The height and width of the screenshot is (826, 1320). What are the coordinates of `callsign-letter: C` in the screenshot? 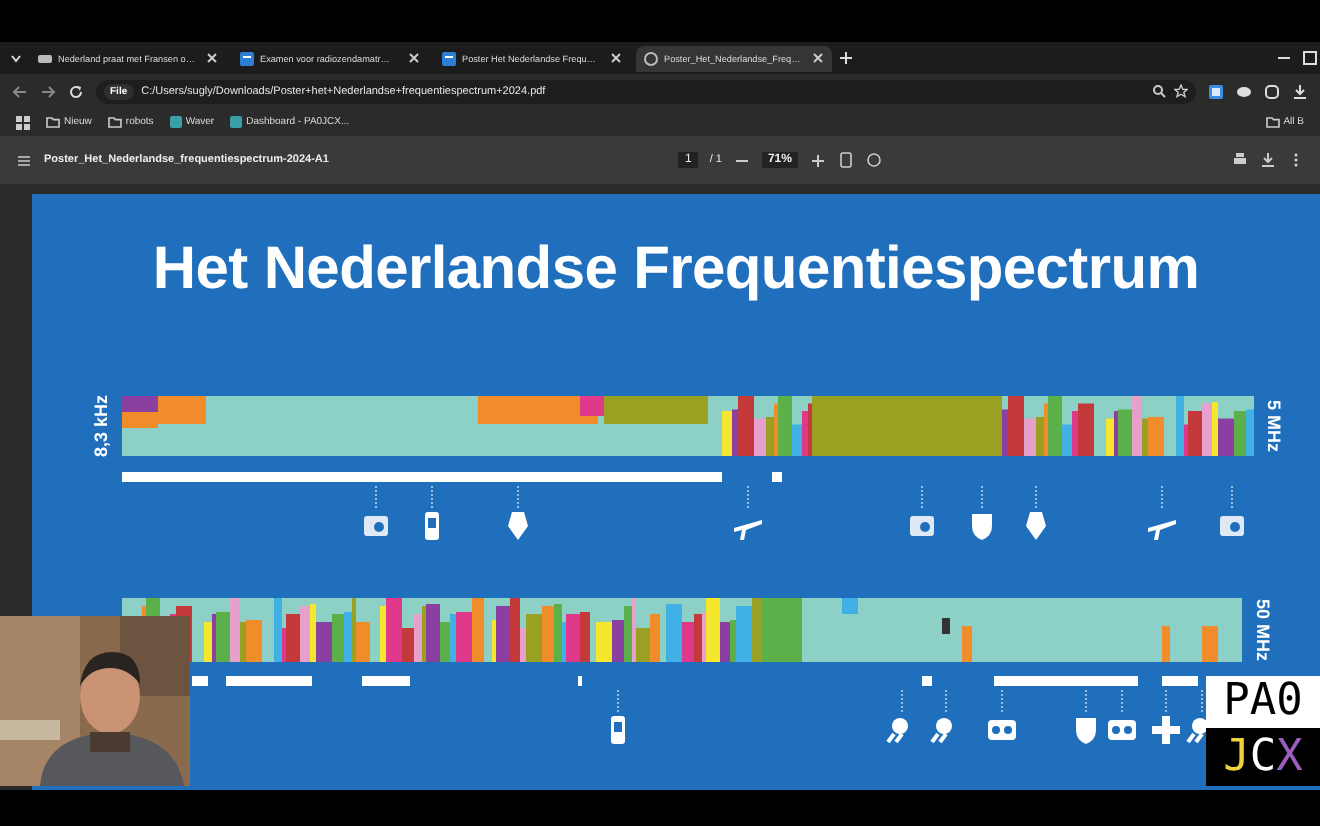 It's located at (1263, 758).